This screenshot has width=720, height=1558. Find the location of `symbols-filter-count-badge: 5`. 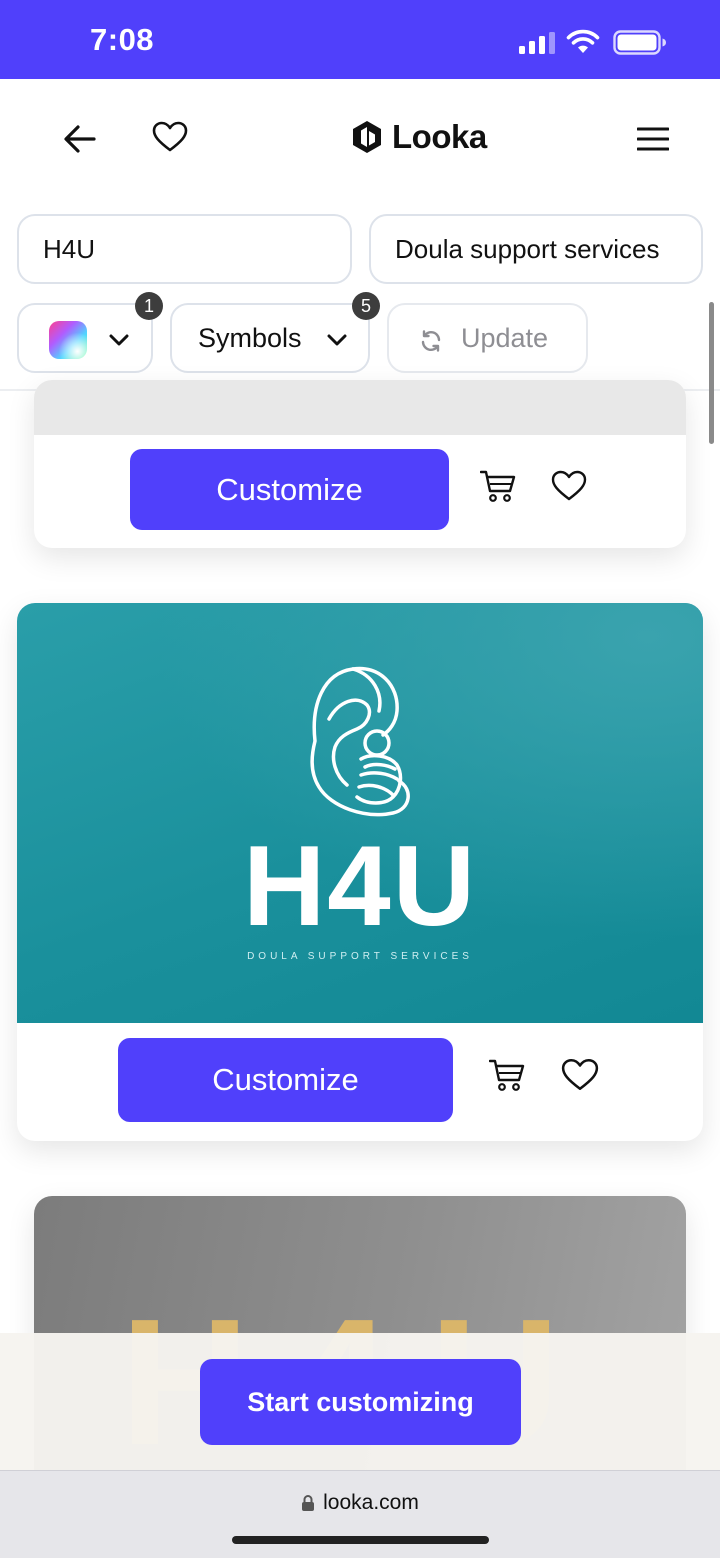

symbols-filter-count-badge: 5 is located at coordinates (366, 306).